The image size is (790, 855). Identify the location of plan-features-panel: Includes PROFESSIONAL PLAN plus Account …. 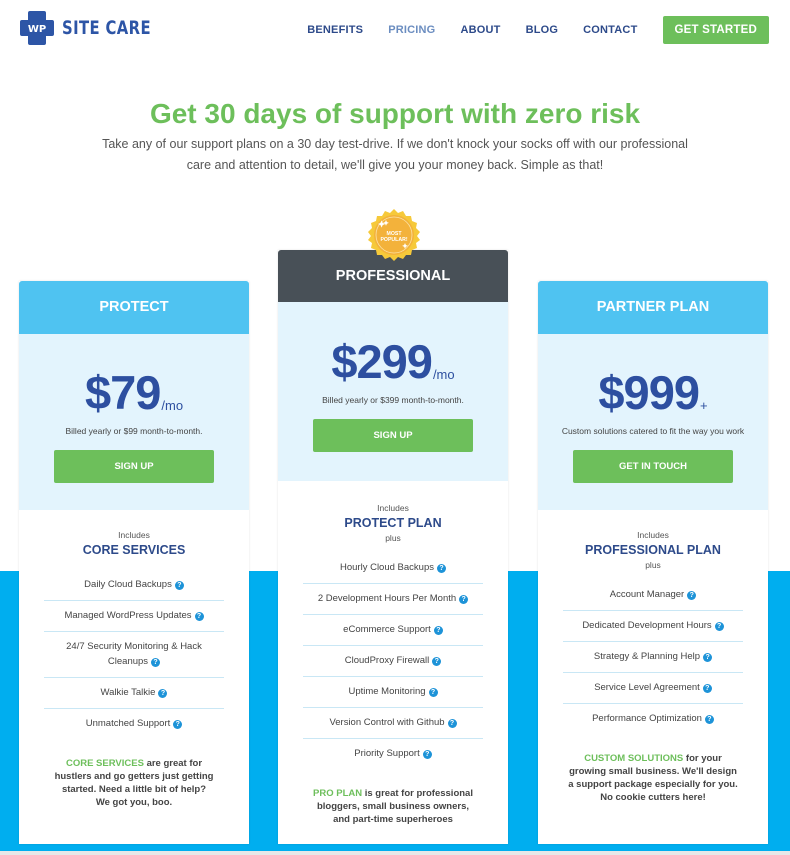
(653, 657).